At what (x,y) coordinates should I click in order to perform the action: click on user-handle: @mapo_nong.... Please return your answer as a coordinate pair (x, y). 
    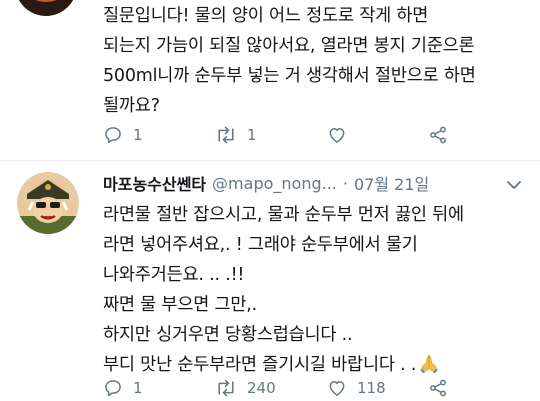
    Looking at the image, I should click on (274, 183).